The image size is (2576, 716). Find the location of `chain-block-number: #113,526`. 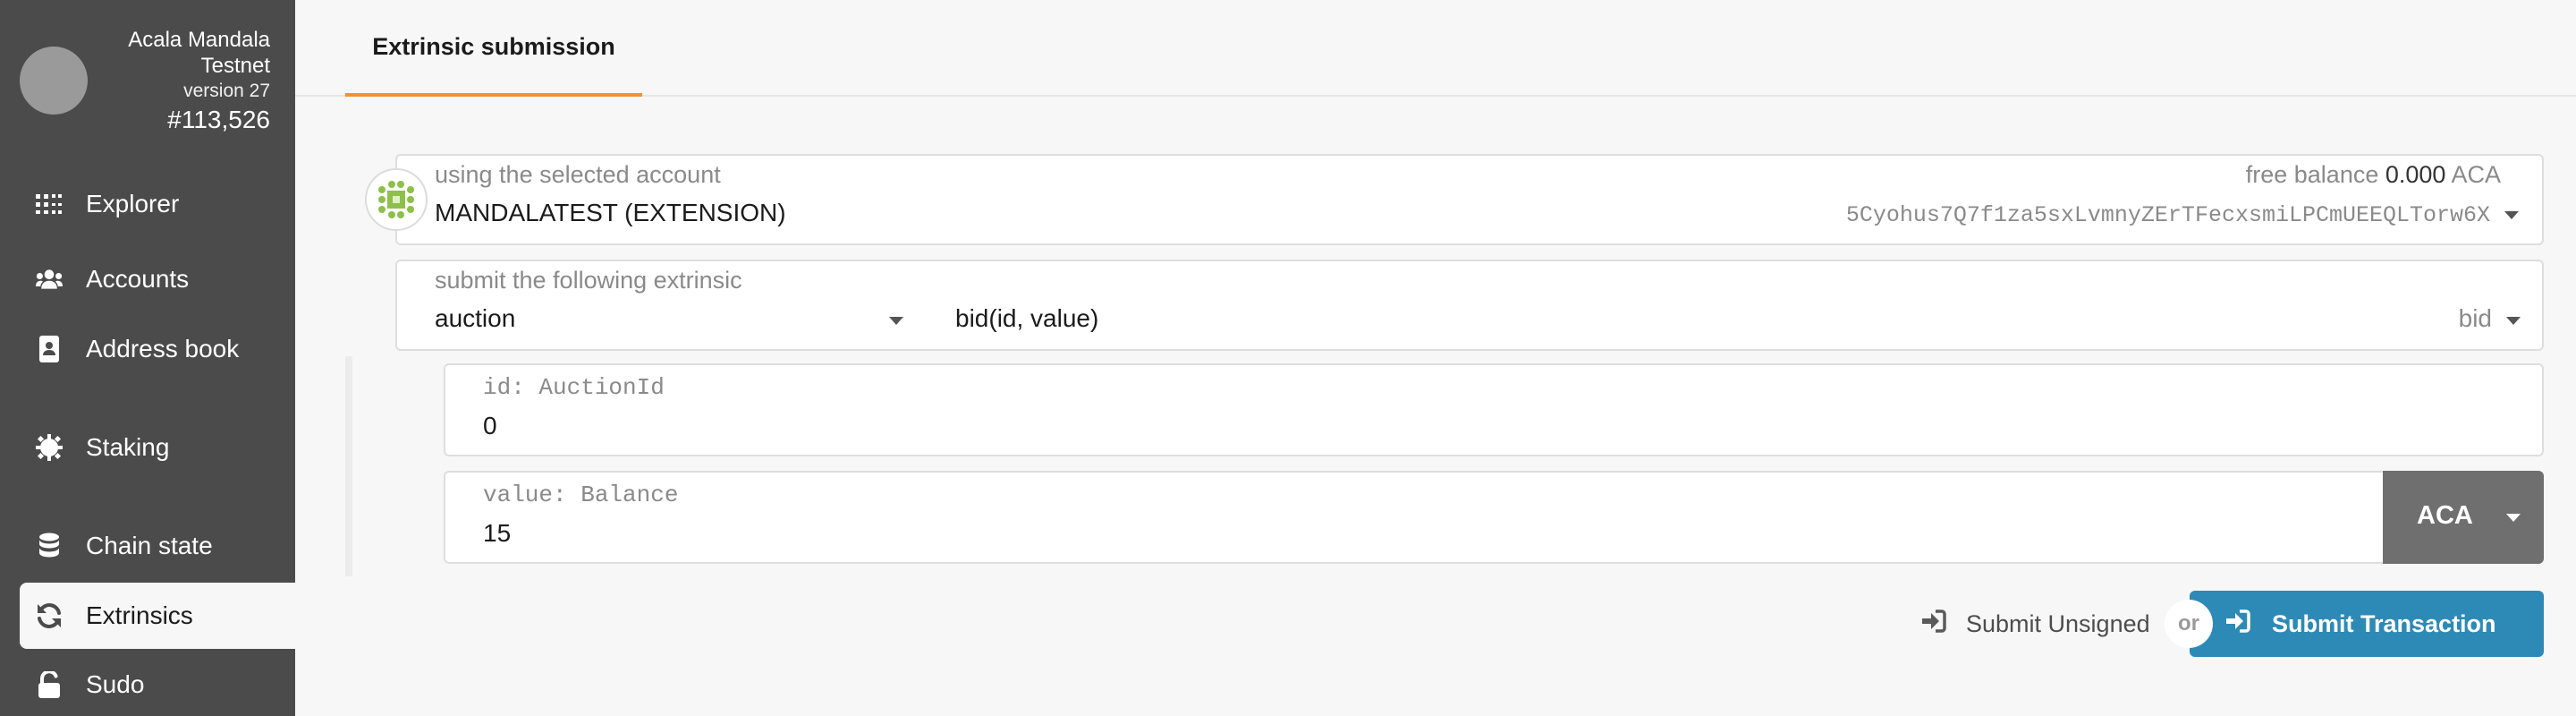

chain-block-number: #113,526 is located at coordinates (218, 119).